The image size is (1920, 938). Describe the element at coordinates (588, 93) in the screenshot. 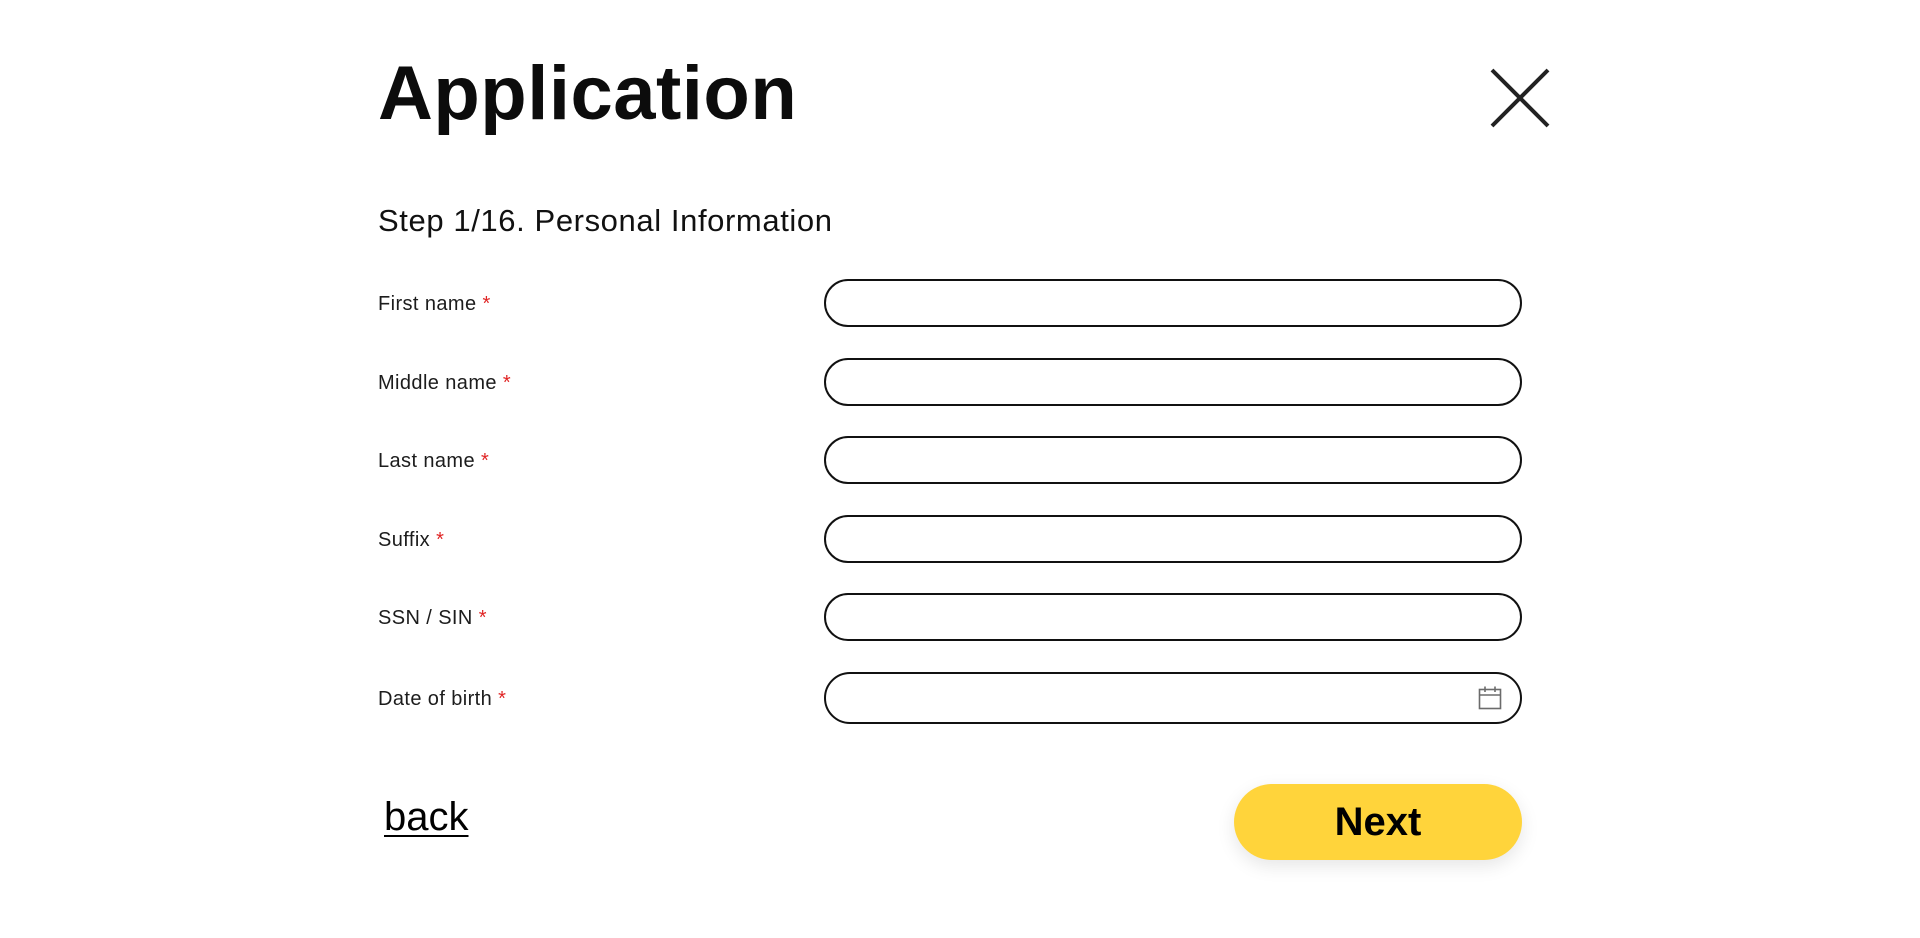

I see `page-title: Application` at that location.